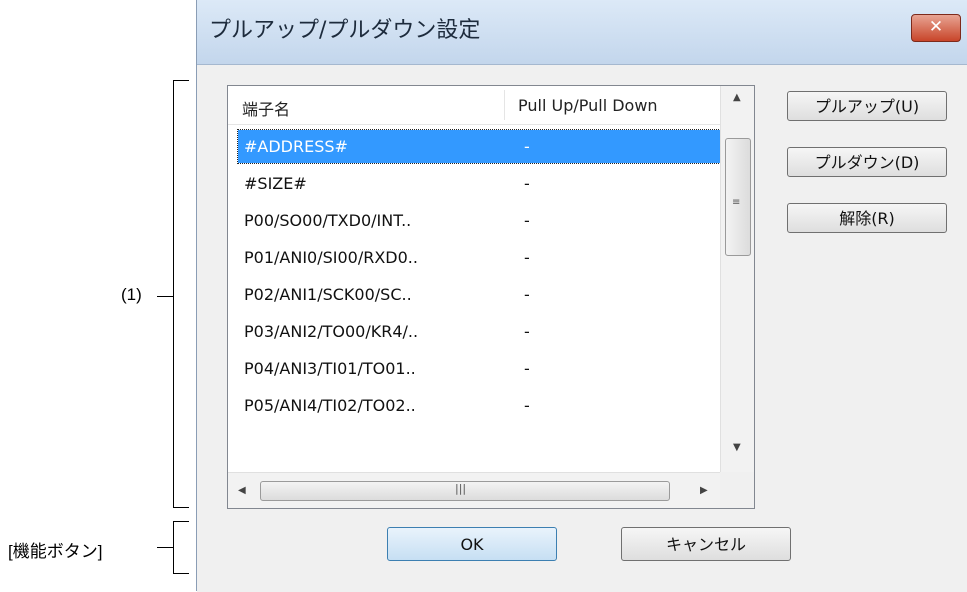  I want to click on scroll-left-arrow-icon: ◀, so click(242, 490).